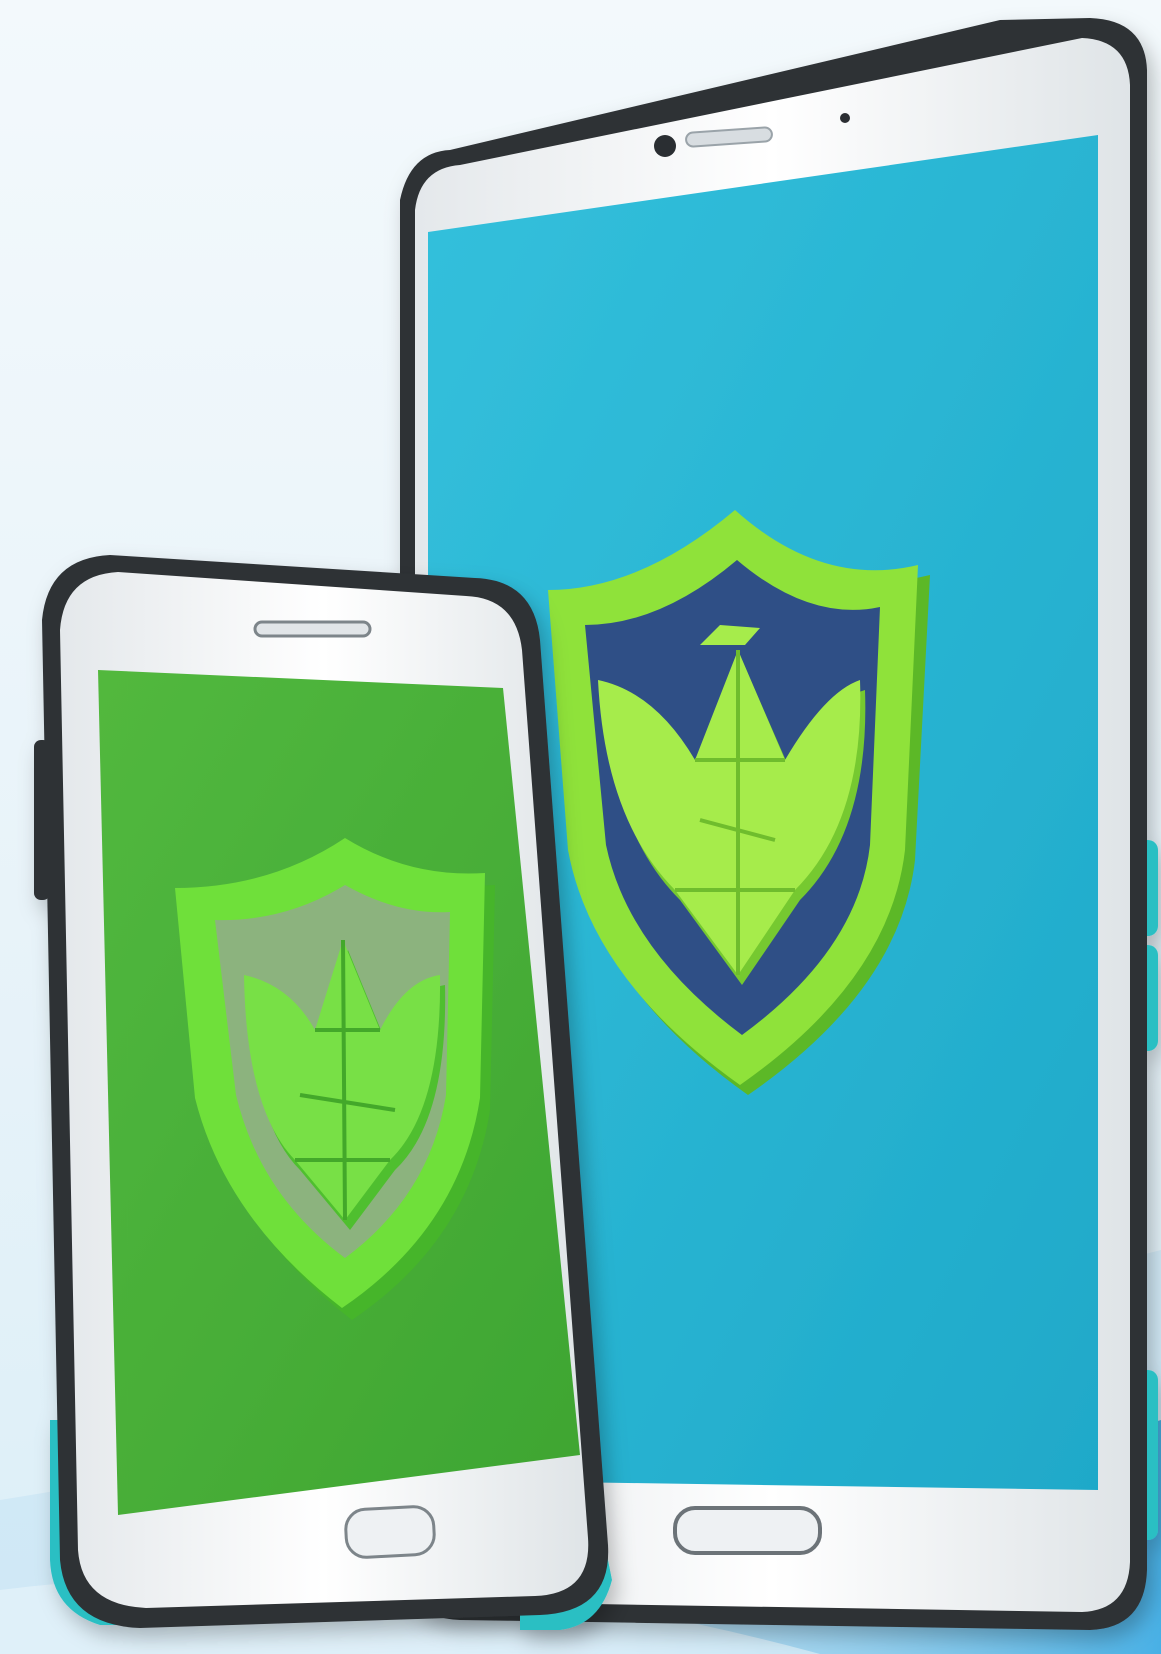  What do you see at coordinates (312, 629) in the screenshot?
I see `phone-speaker` at bounding box center [312, 629].